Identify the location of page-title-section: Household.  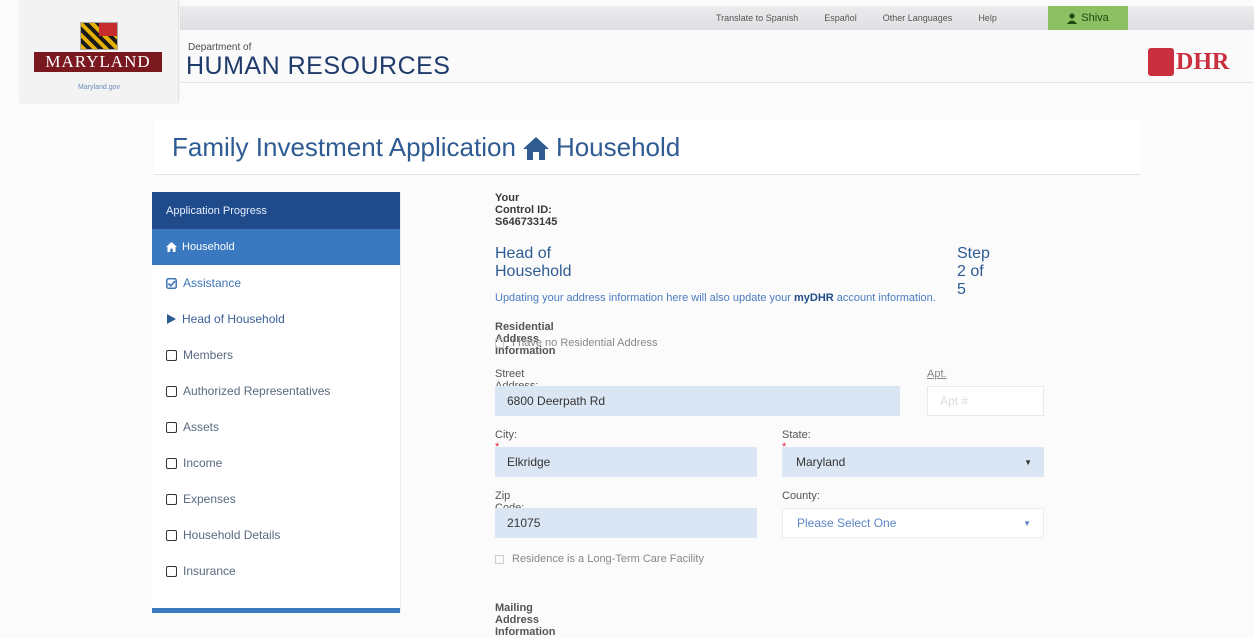
(618, 147).